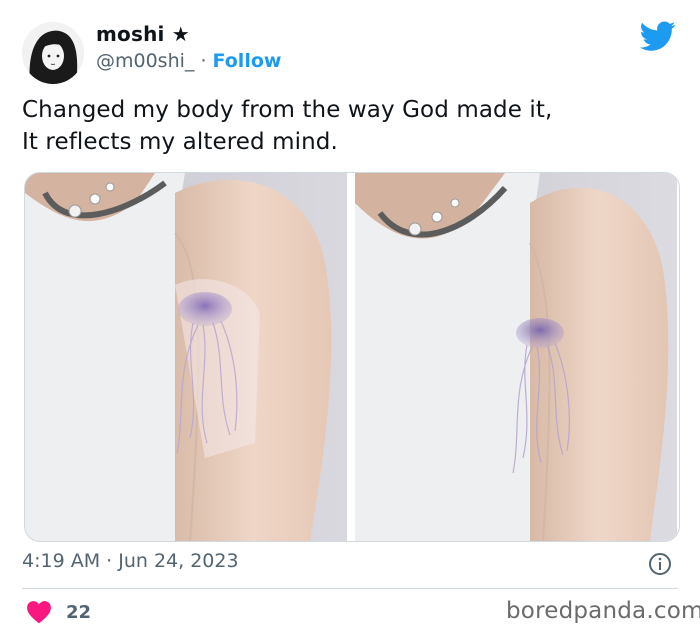  I want to click on info-icon, so click(660, 564).